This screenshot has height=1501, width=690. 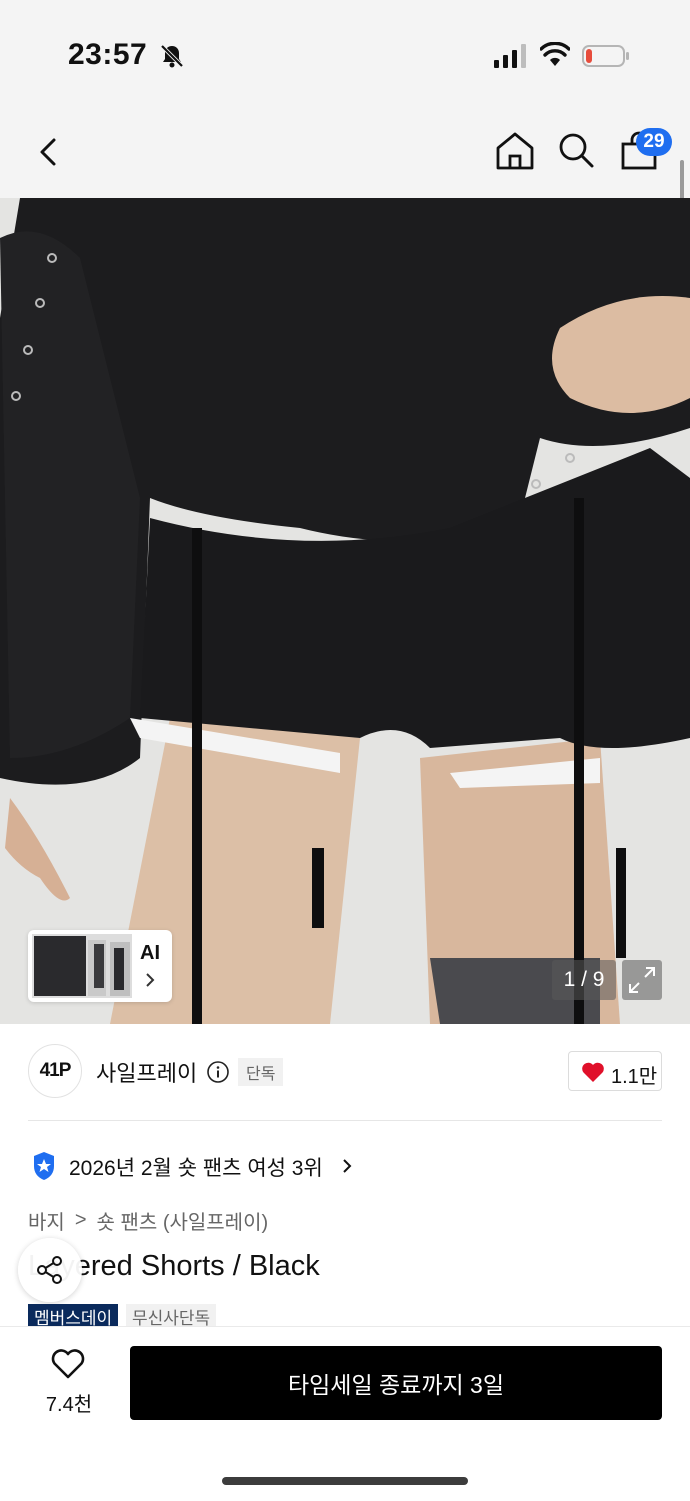 I want to click on membersday-tag: 멤버스데이, so click(x=73, y=1316).